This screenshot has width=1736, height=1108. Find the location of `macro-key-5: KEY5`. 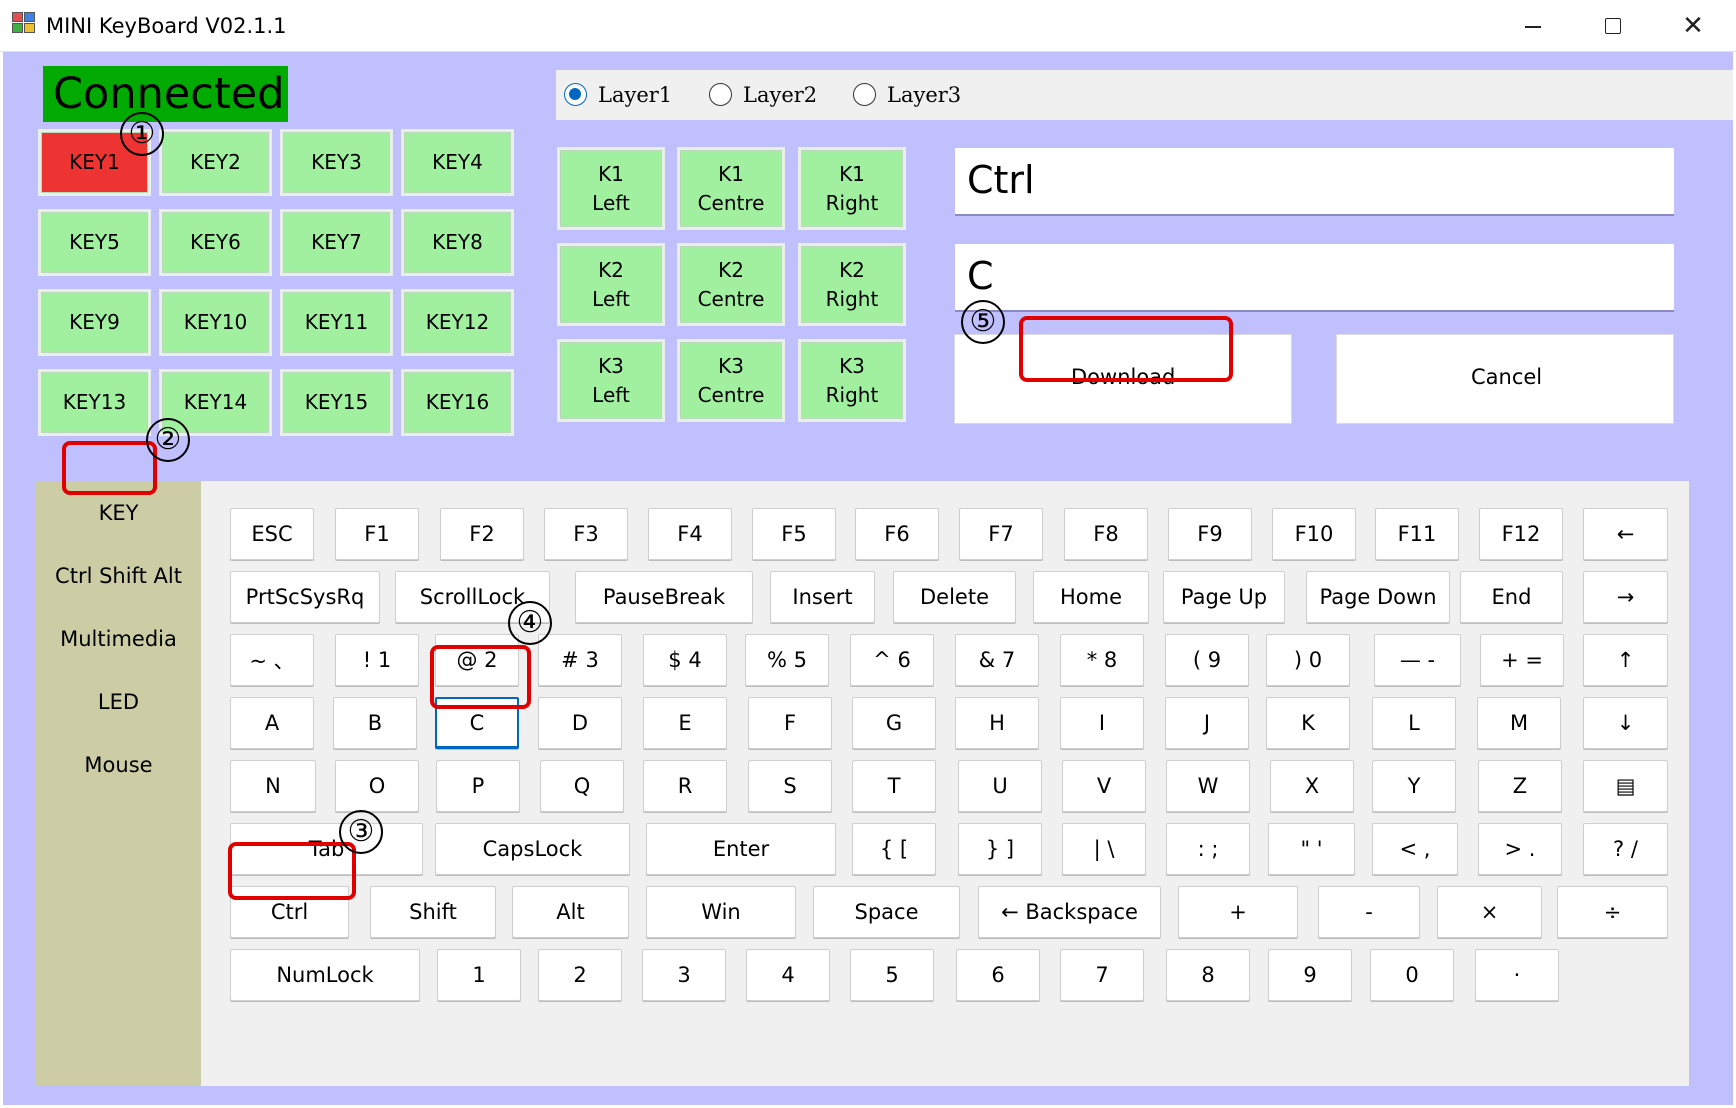

macro-key-5: KEY5 is located at coordinates (94, 242).